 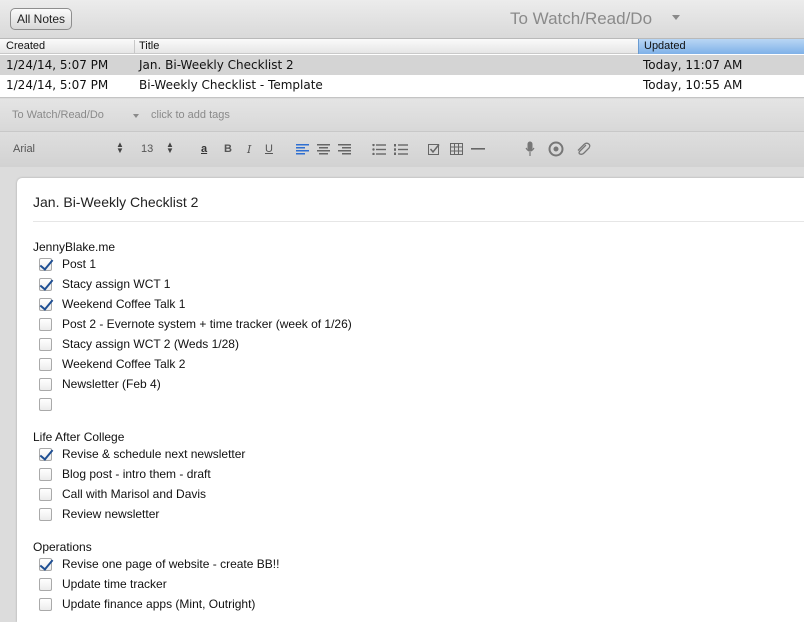 What do you see at coordinates (115, 202) in the screenshot?
I see `note-title: Jan. Bi-Weekly Checklist 2` at bounding box center [115, 202].